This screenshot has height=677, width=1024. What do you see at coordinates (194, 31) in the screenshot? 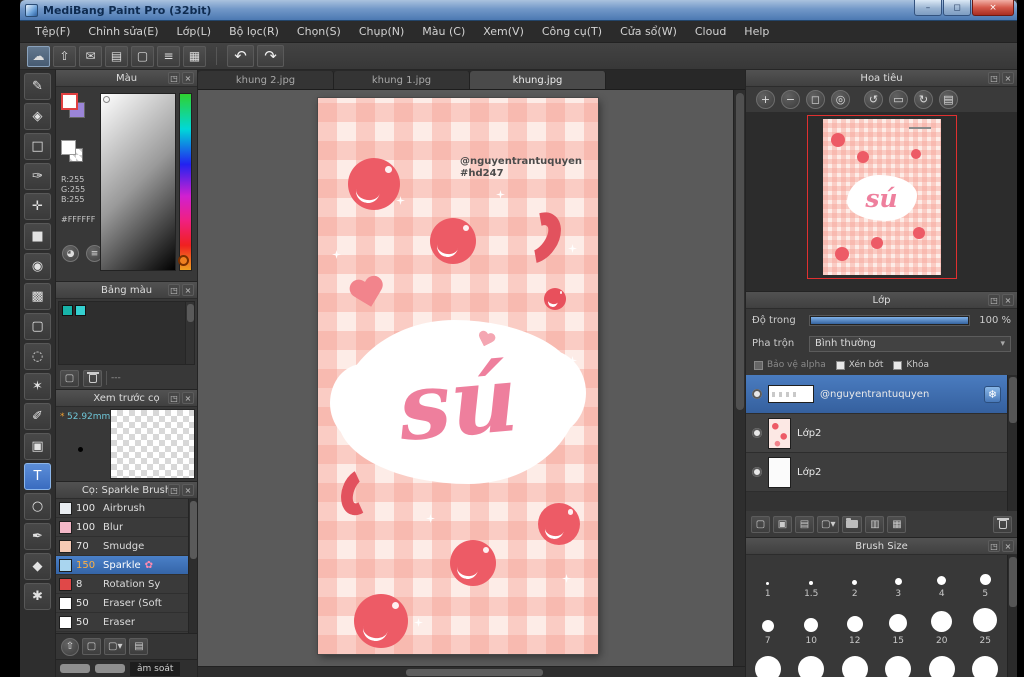
I see `menu-layer: Lớp(L)` at bounding box center [194, 31].